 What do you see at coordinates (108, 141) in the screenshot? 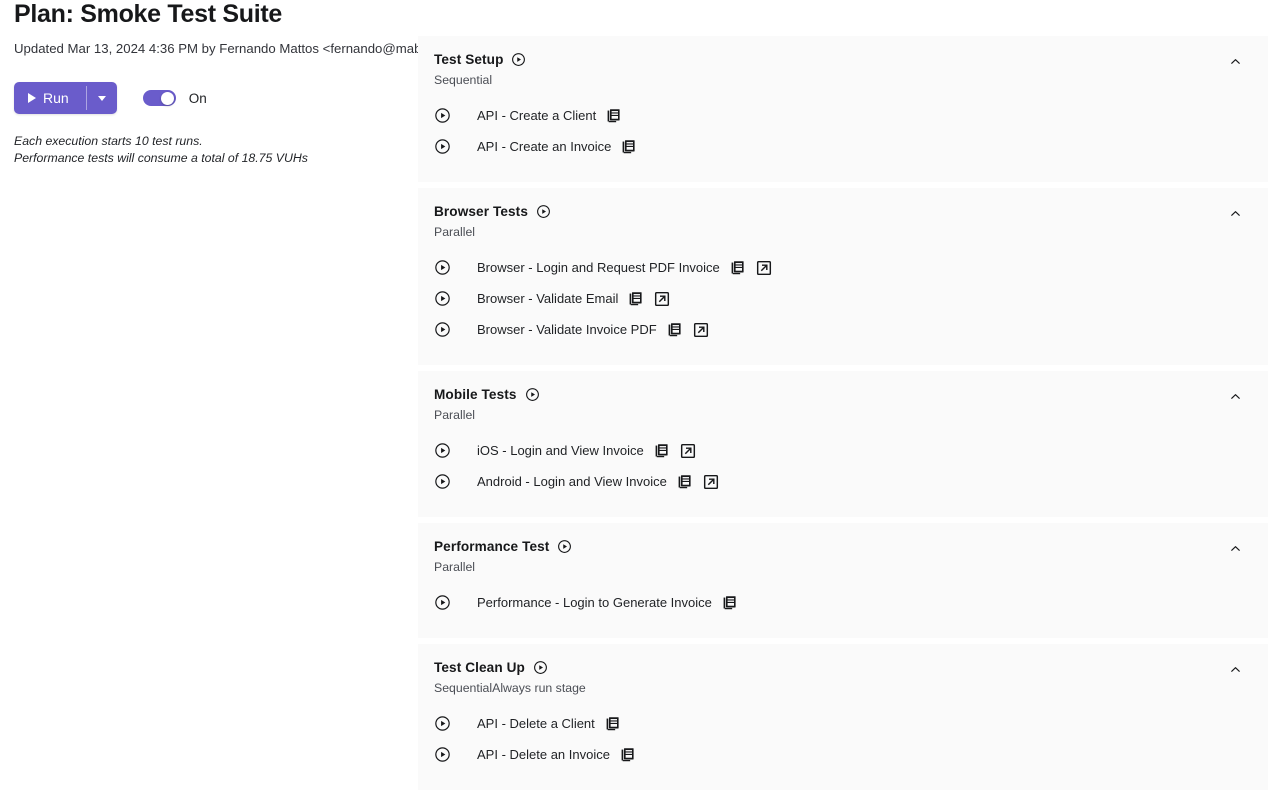
I see `note-line: Each execution starts 10 test runs.` at bounding box center [108, 141].